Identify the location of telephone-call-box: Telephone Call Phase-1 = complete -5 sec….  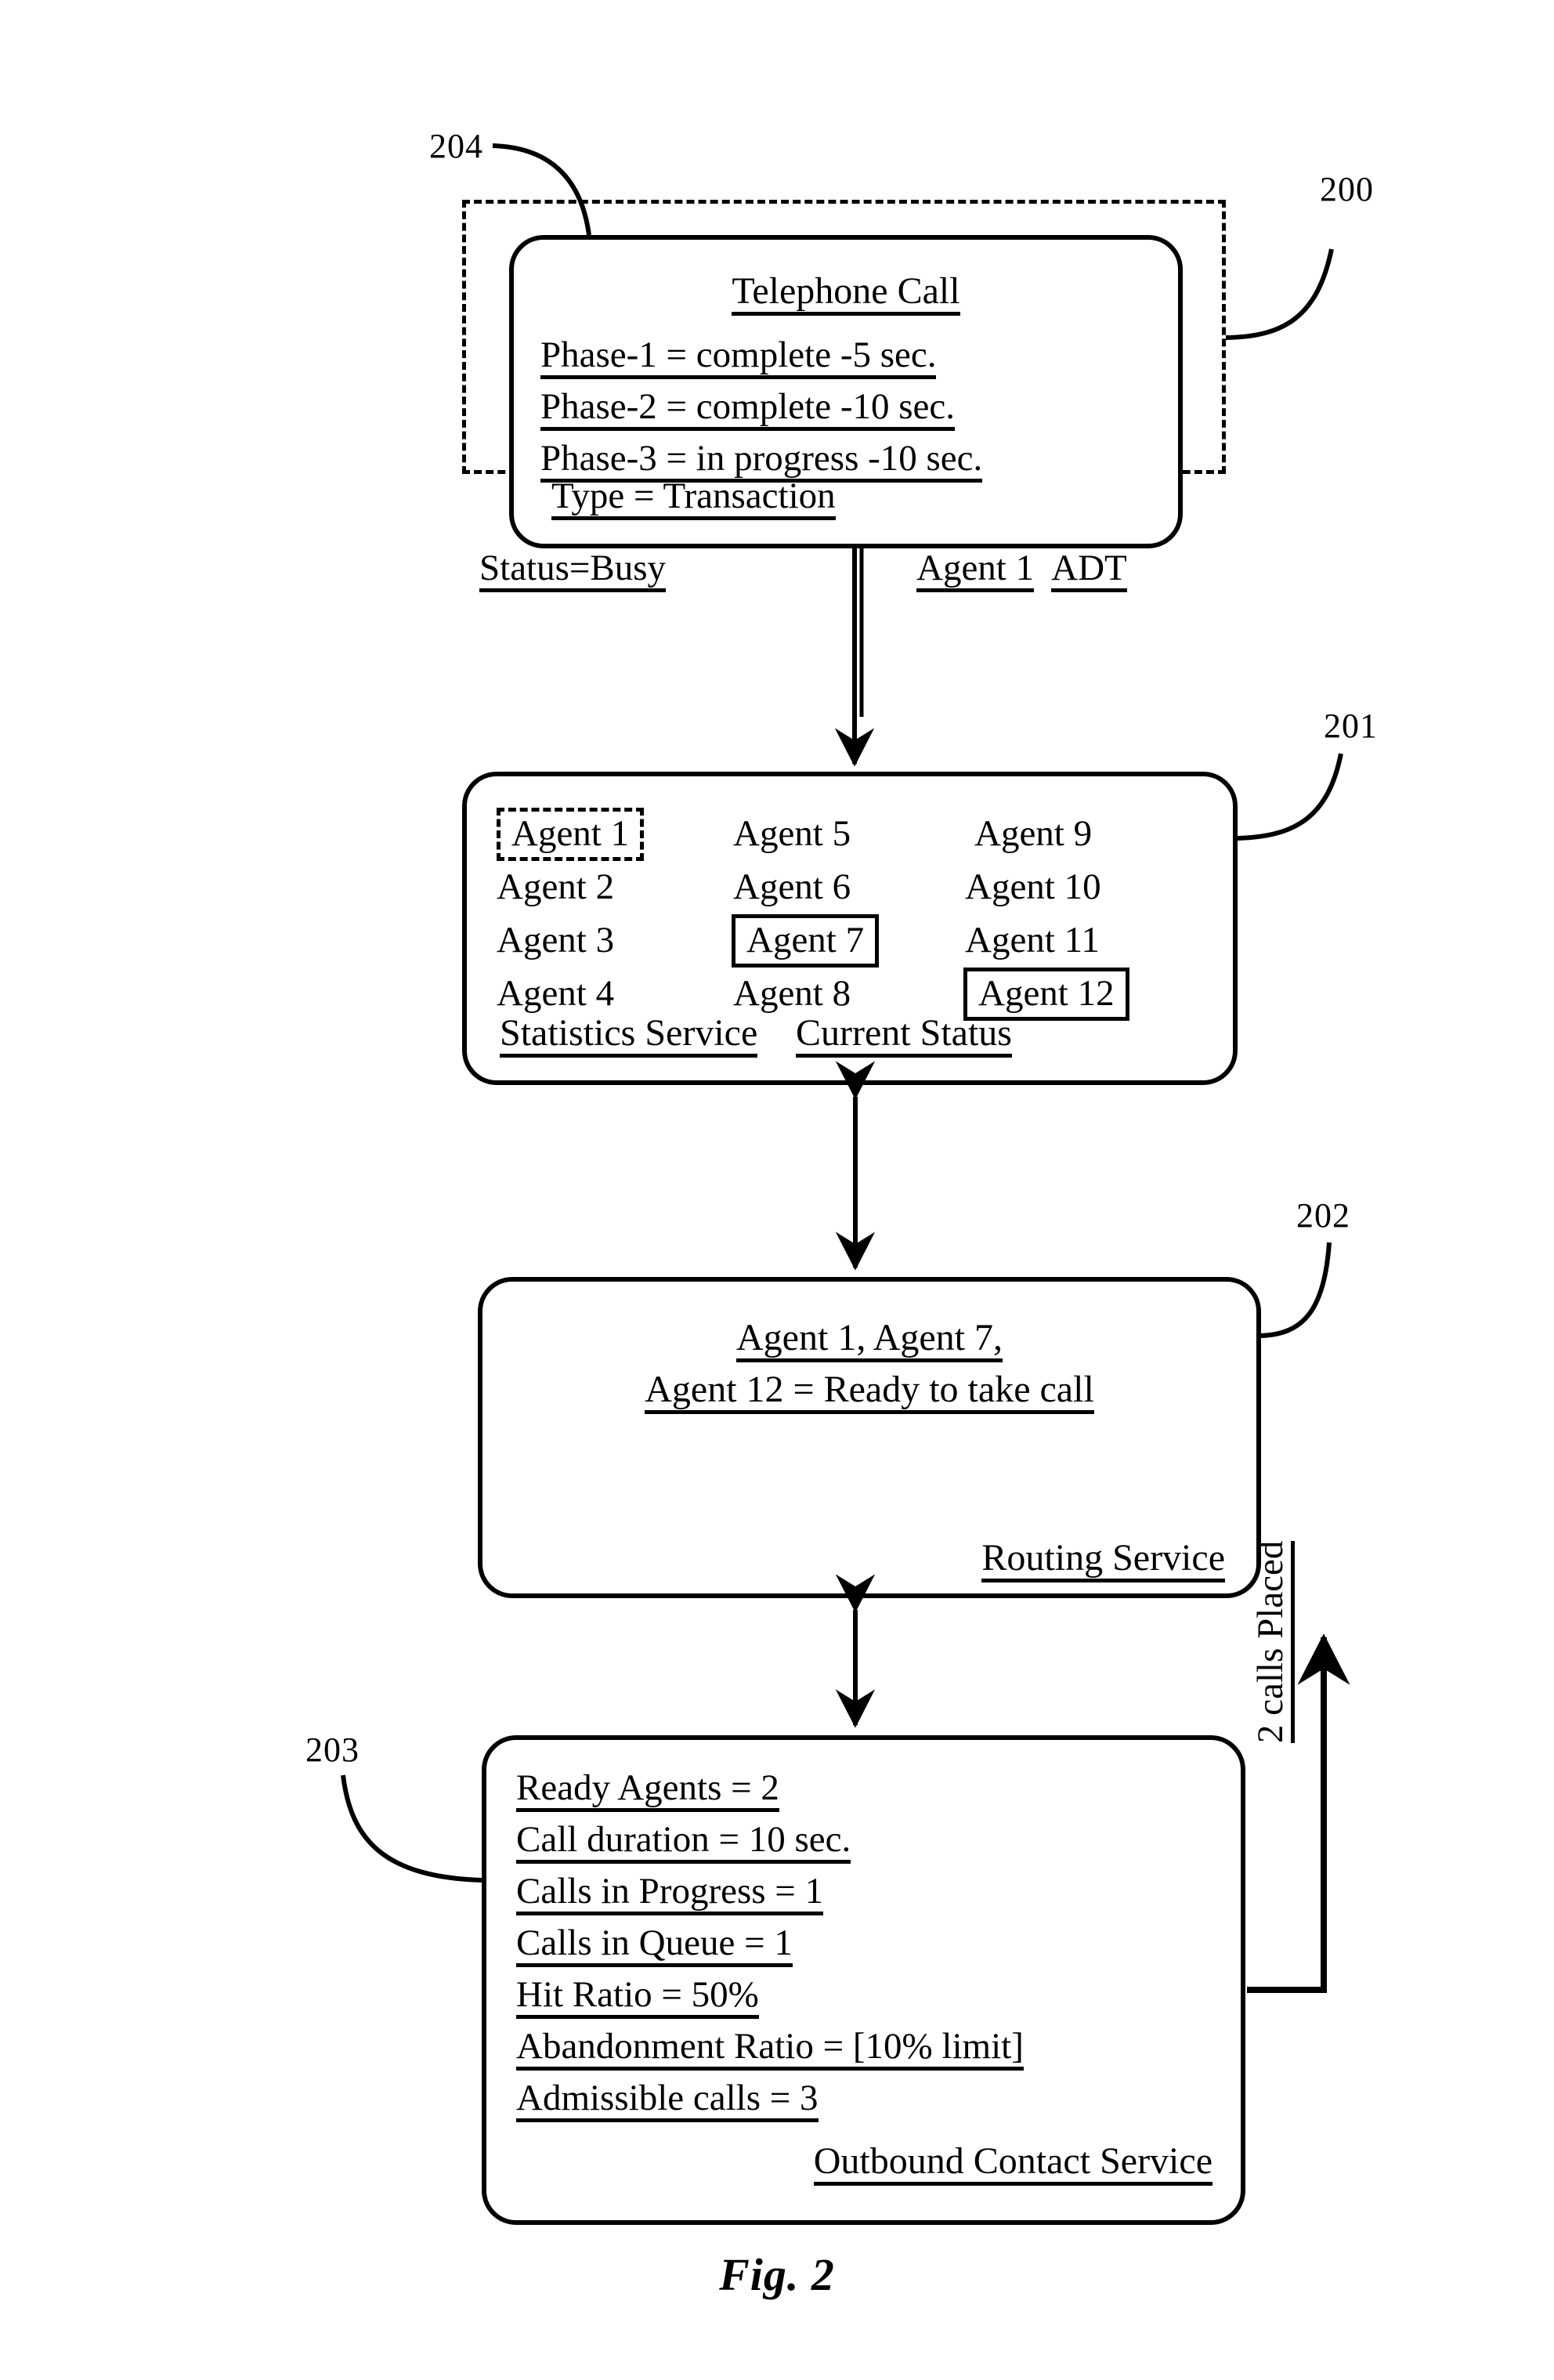
(846, 391).